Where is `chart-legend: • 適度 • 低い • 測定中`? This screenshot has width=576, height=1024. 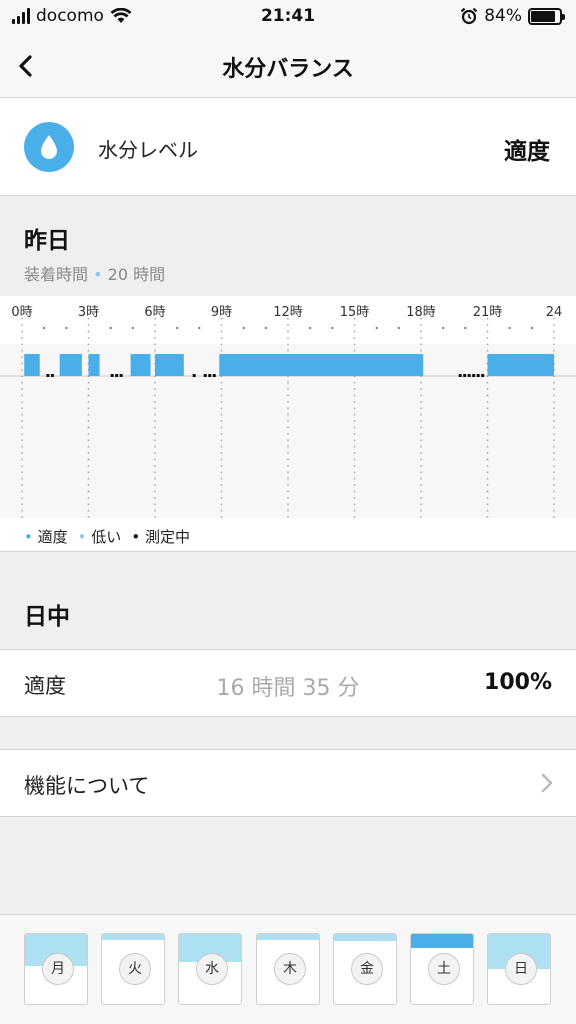 chart-legend: • 適度 • 低い • 測定中 is located at coordinates (107, 536).